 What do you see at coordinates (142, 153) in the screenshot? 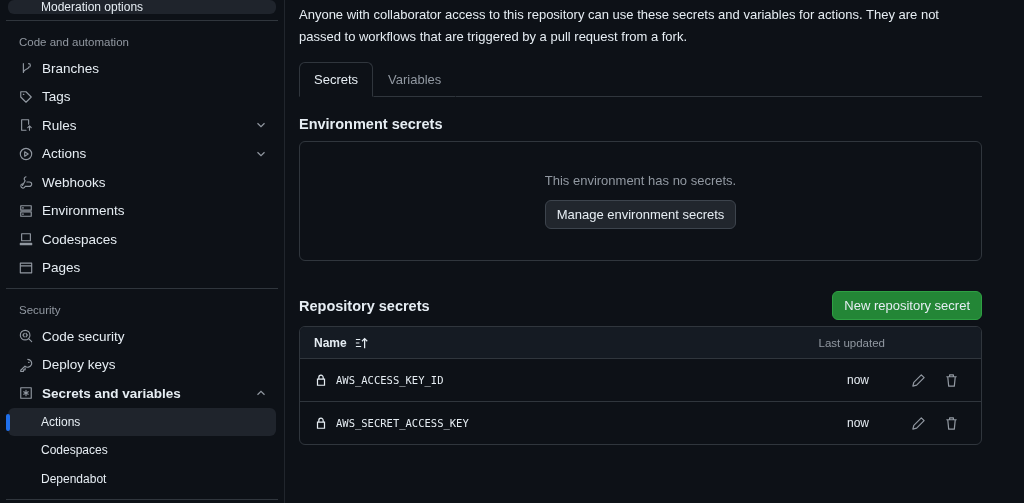
I see `sidebar-item: Actions` at bounding box center [142, 153].